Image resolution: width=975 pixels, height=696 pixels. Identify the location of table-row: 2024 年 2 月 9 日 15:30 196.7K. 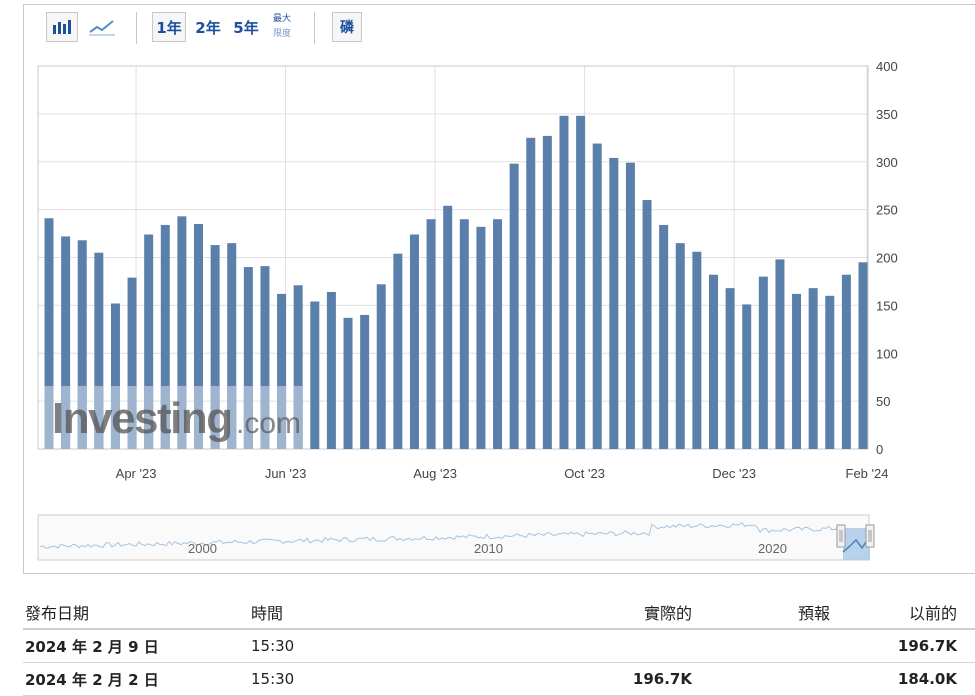
(499, 646).